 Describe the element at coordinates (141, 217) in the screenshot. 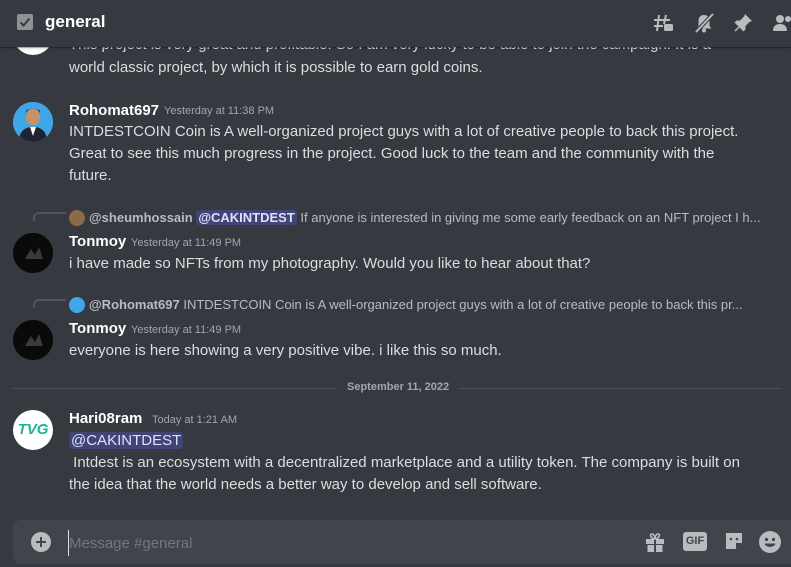

I see `reply-username: @sheumhossain` at that location.